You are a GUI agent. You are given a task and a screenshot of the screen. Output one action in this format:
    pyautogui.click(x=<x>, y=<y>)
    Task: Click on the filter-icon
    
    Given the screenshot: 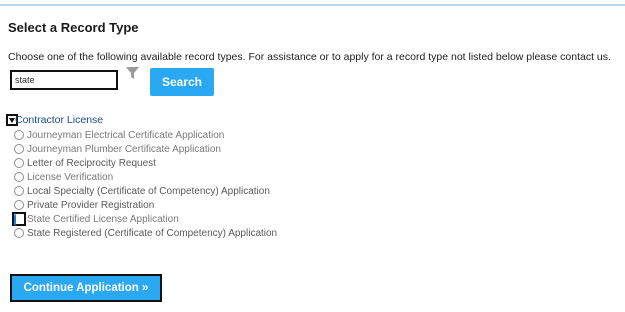 What is the action you would take?
    pyautogui.click(x=132, y=73)
    